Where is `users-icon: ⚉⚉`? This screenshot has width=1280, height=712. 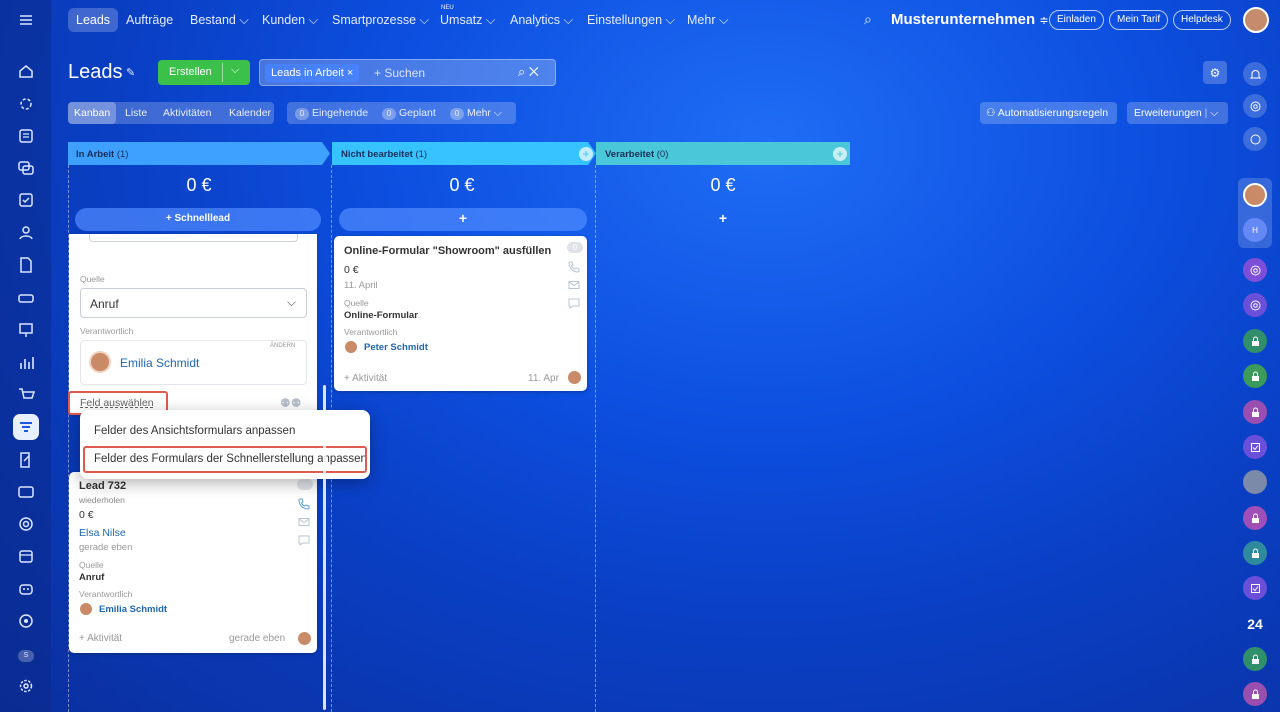 users-icon: ⚉⚉ is located at coordinates (291, 403).